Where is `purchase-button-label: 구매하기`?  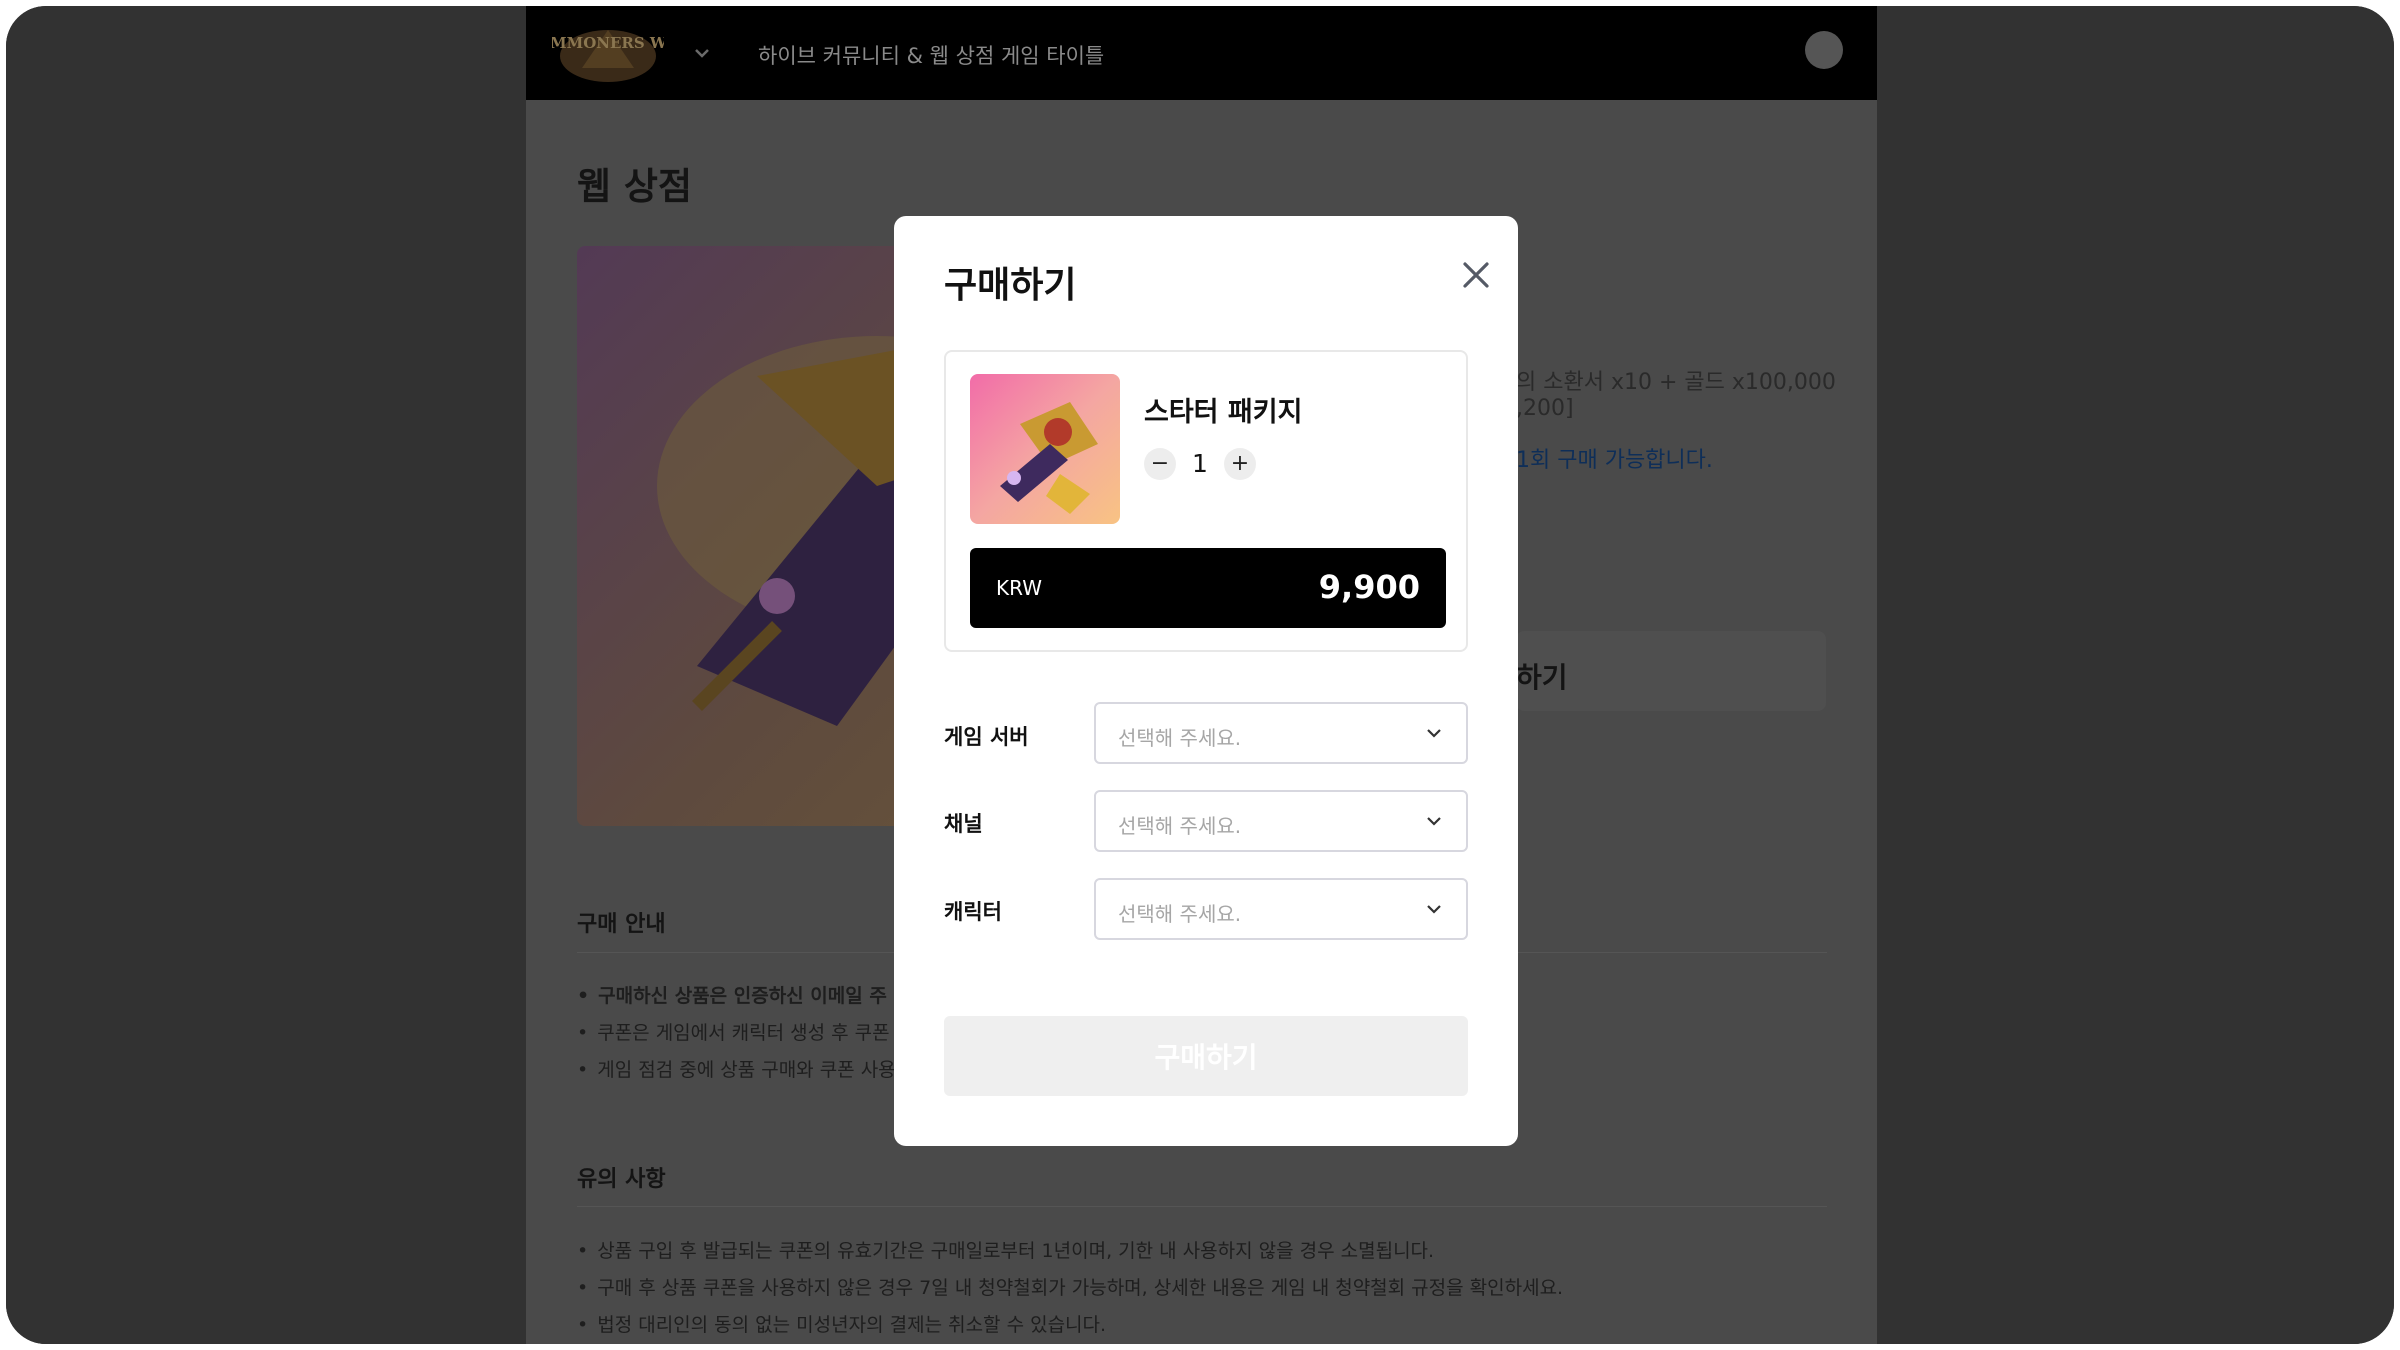 purchase-button-label: 구매하기 is located at coordinates (1206, 1057).